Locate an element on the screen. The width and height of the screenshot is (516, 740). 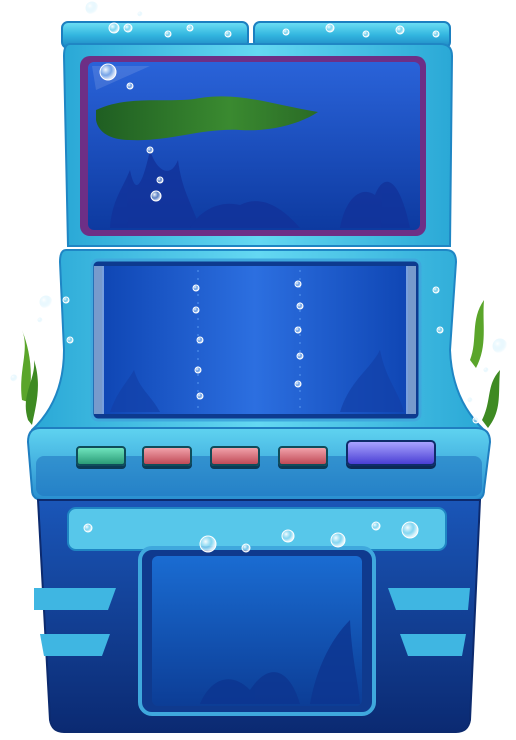
reel-left-edge is located at coordinates (99, 340).